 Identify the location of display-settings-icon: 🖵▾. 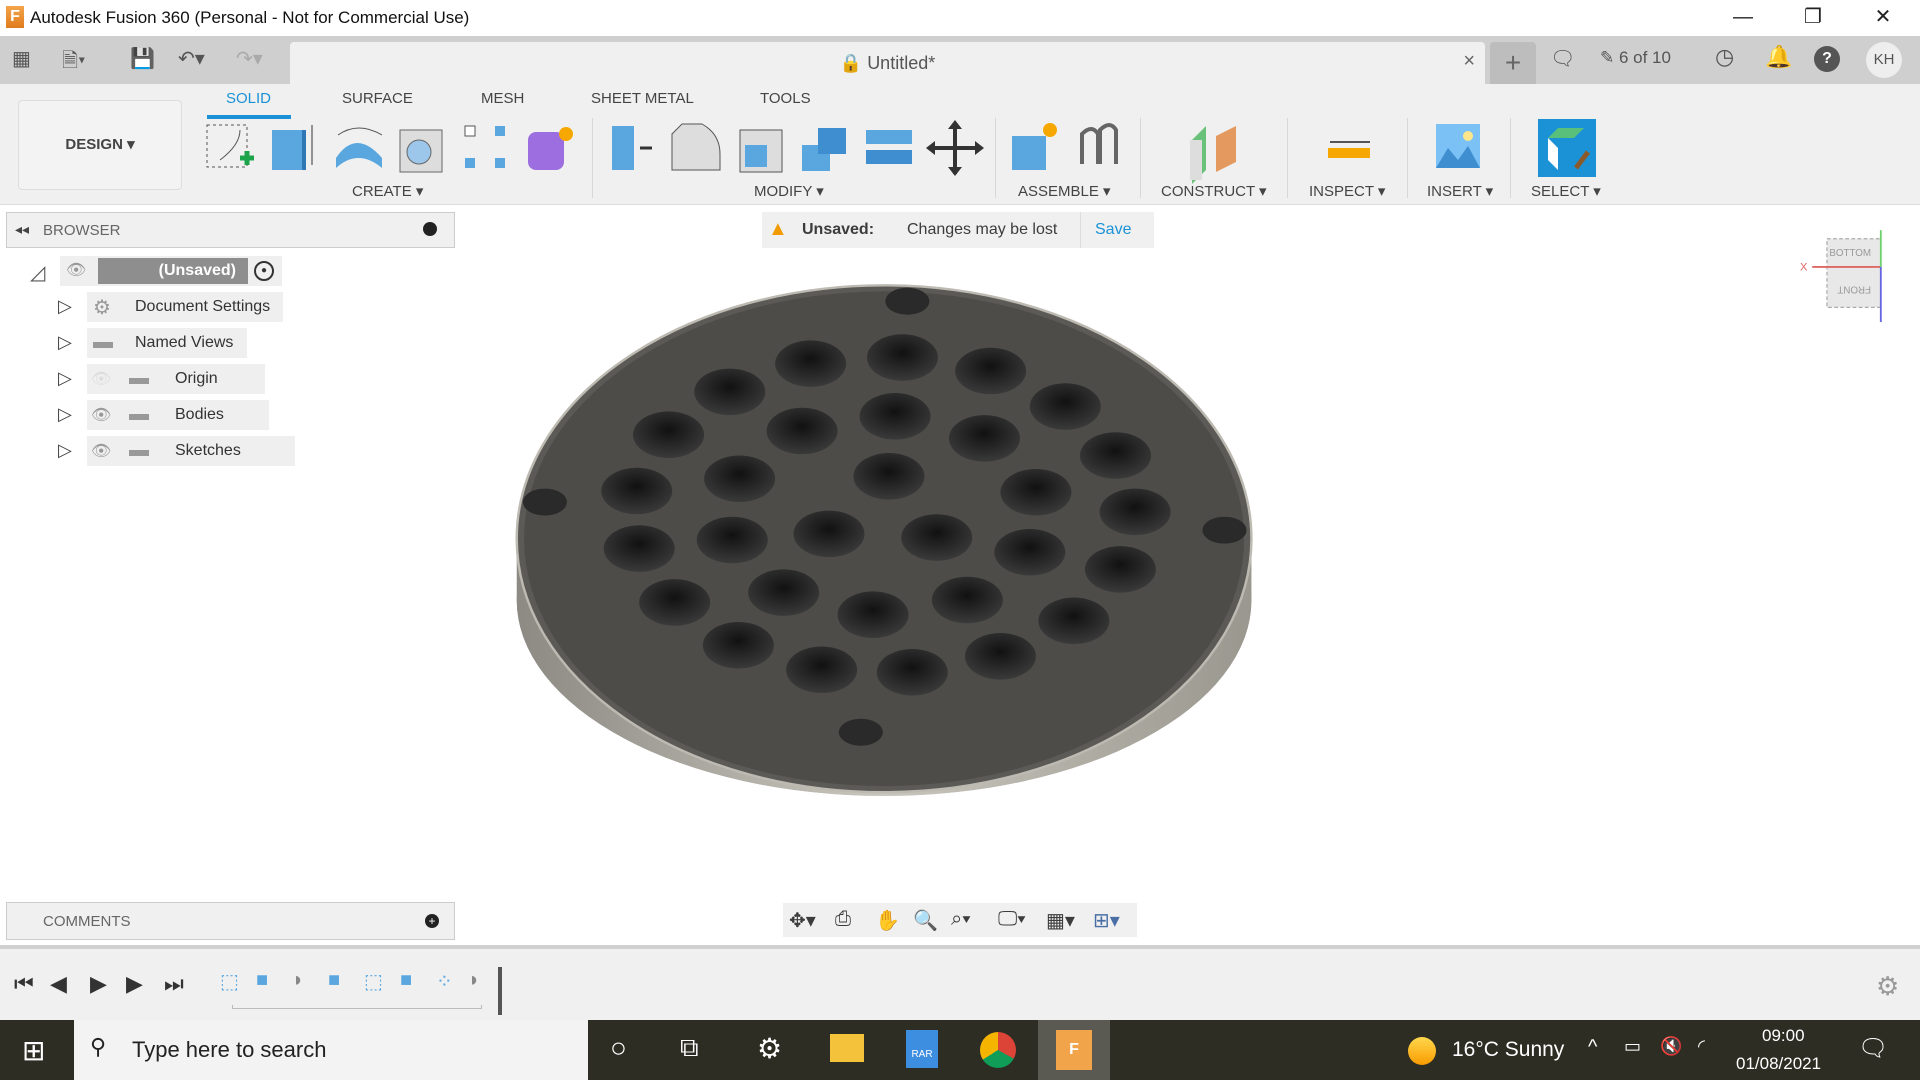
(1012, 919).